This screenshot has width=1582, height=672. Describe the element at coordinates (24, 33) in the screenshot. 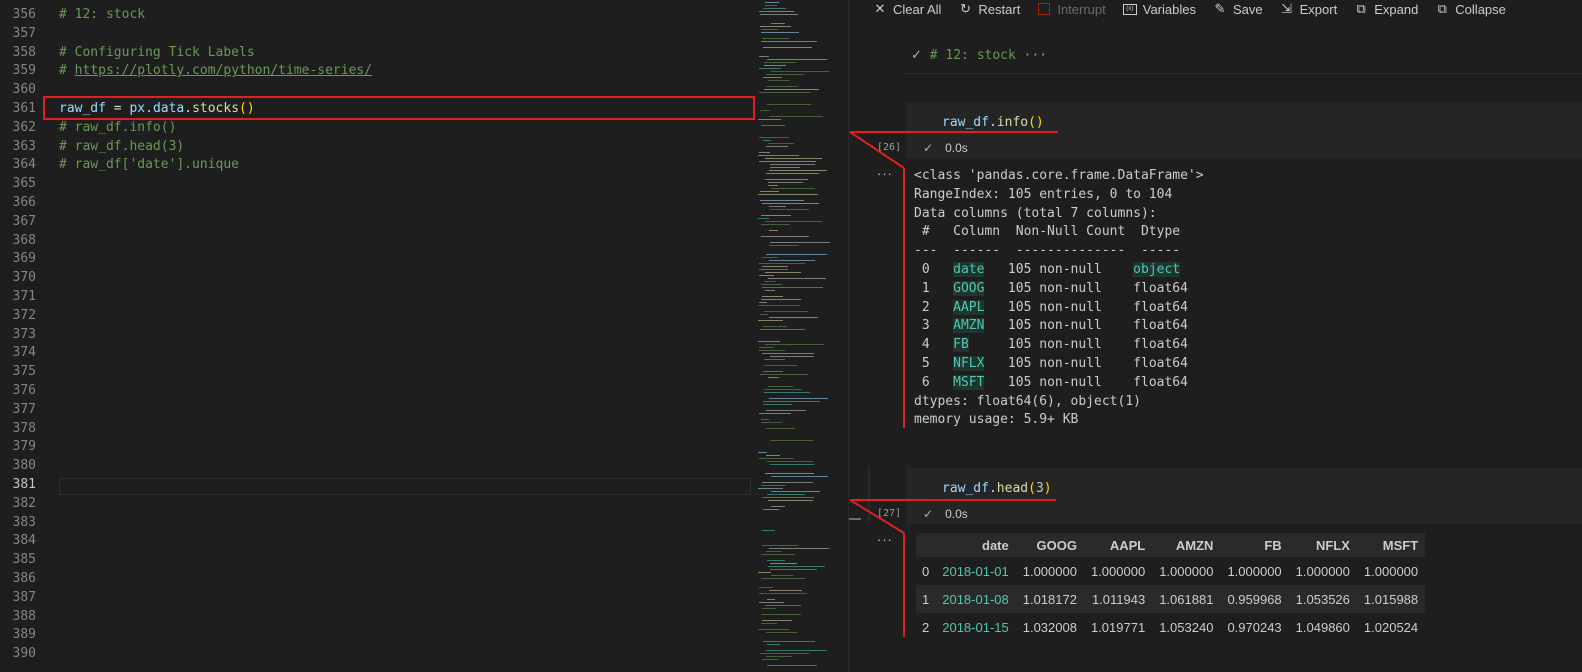

I see `line-number: 357` at that location.